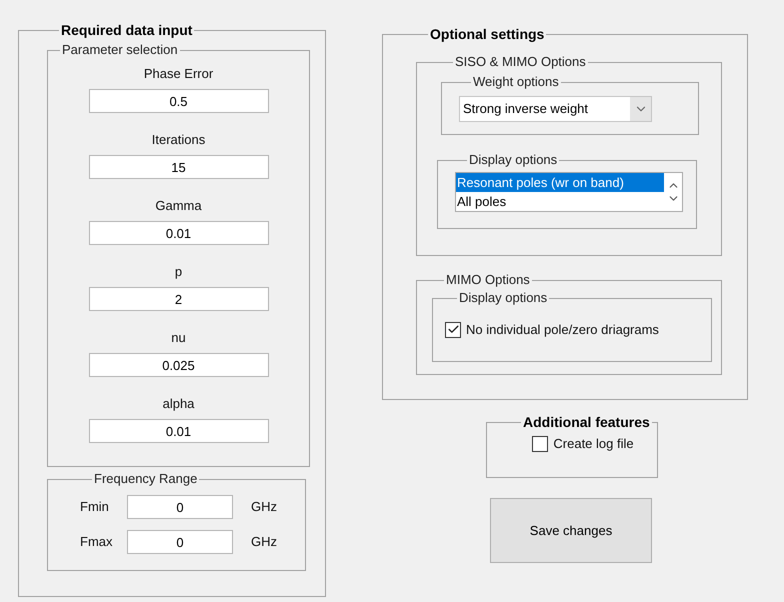  I want to click on group-title: Parameter selection, so click(120, 50).